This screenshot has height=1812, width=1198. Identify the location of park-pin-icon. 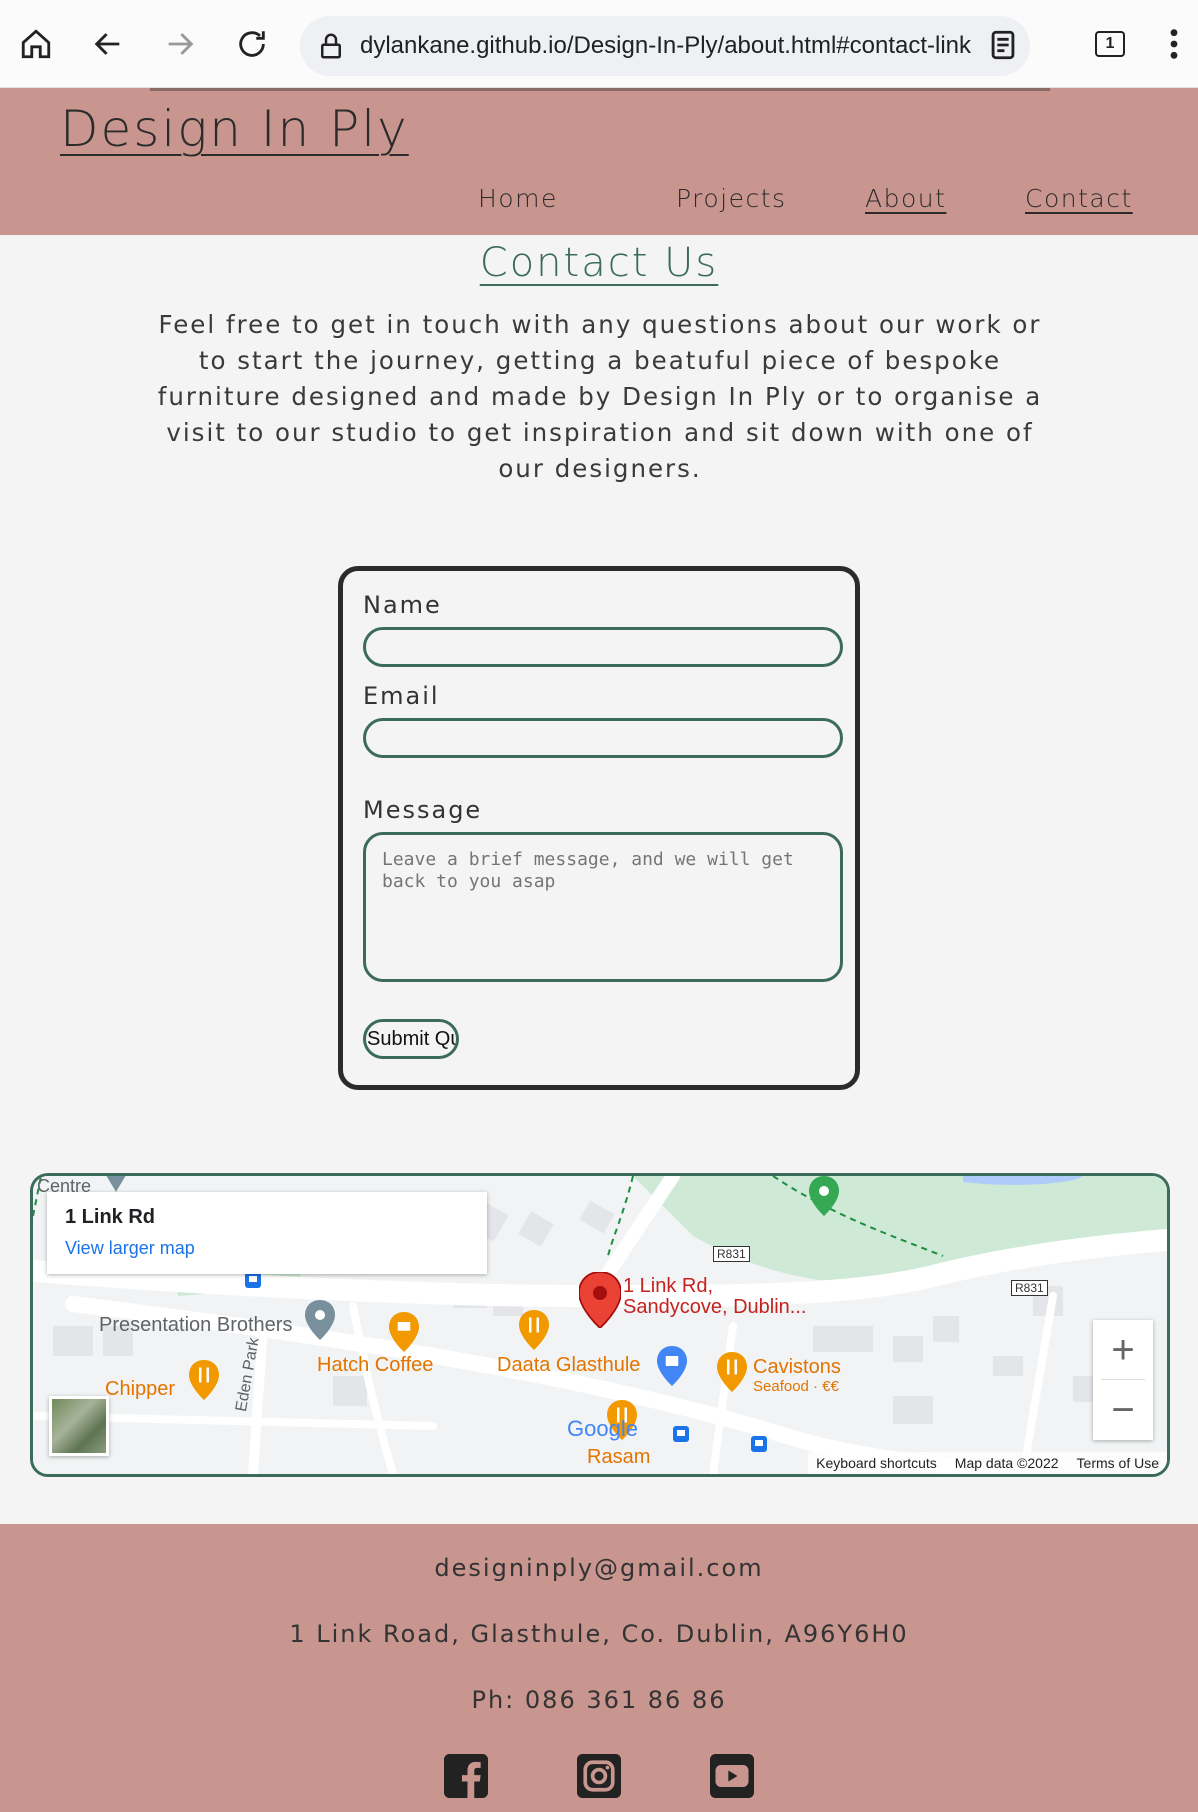
(824, 1198).